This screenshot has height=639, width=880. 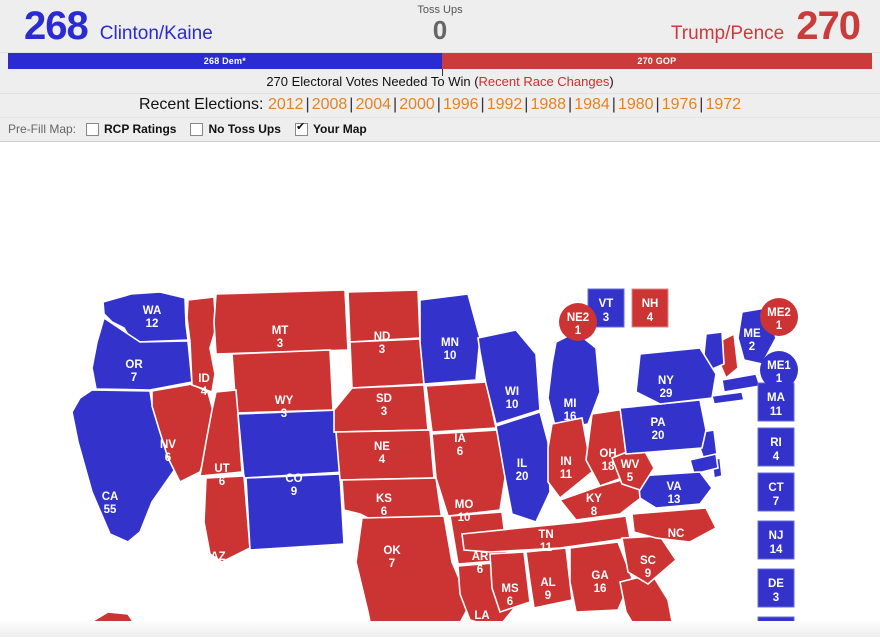 What do you see at coordinates (723, 104) in the screenshot?
I see `recent-election-year-1972: 1972` at bounding box center [723, 104].